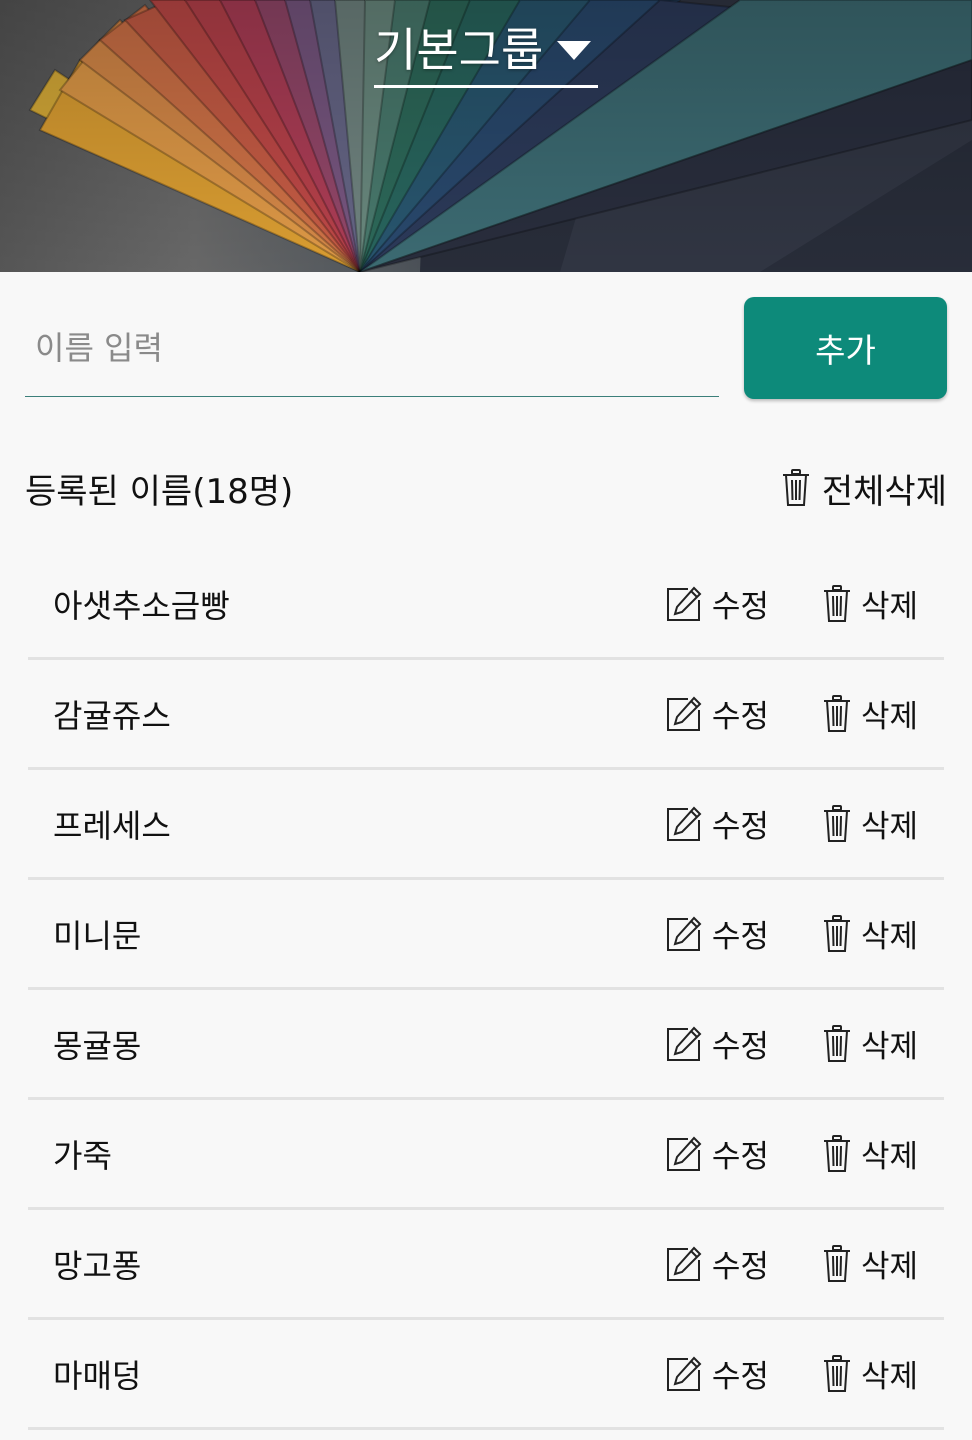  I want to click on add-button: 추가, so click(845, 348).